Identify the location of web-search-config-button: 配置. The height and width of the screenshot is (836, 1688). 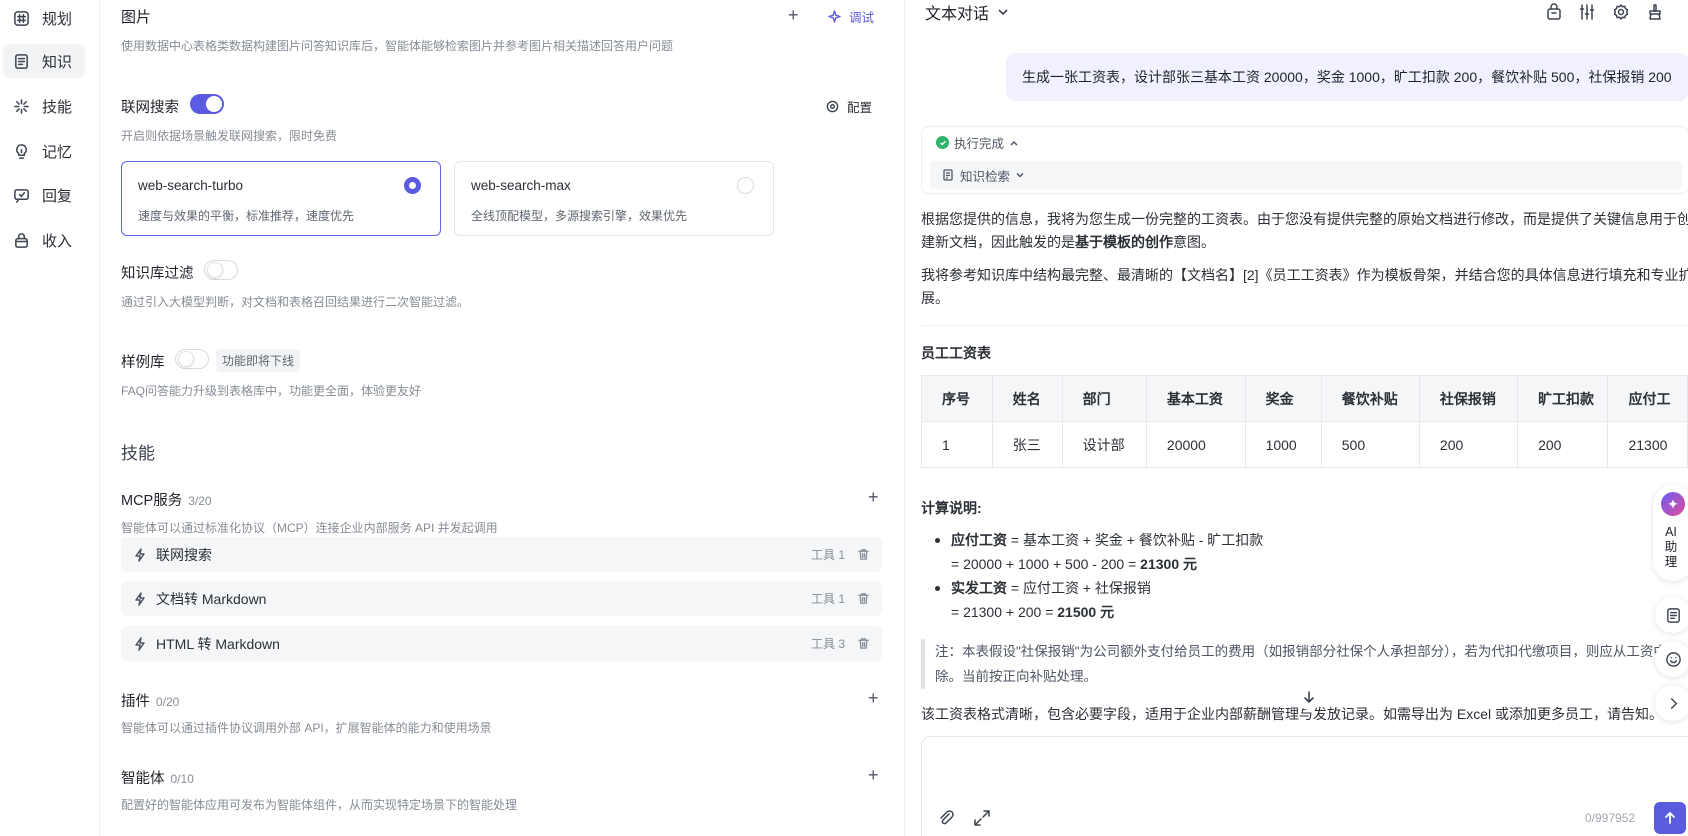
(849, 106).